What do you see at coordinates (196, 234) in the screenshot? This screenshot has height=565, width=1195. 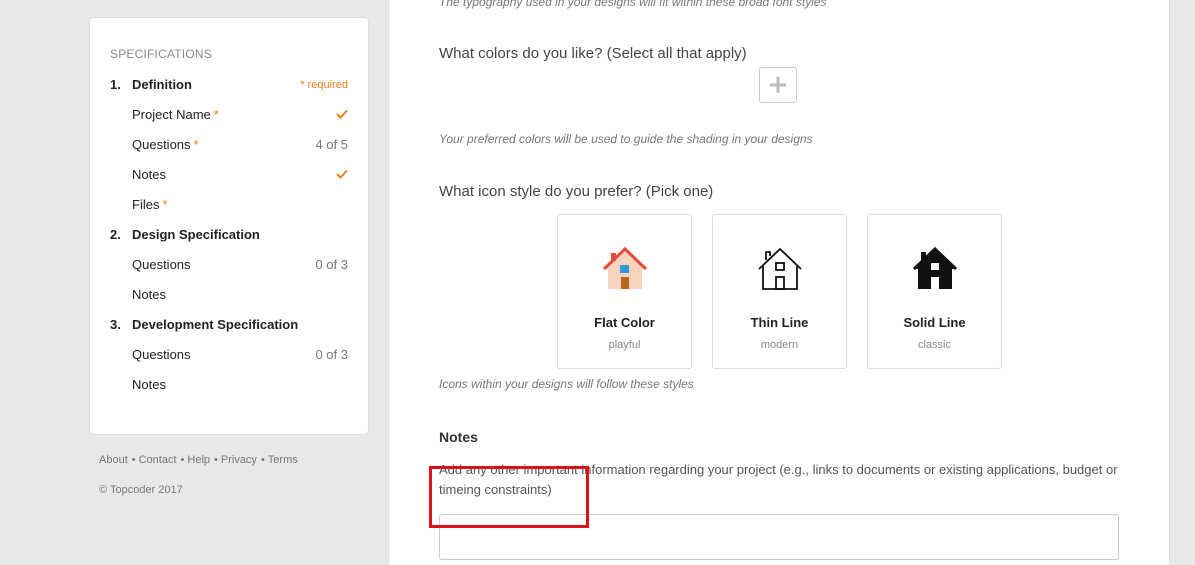 I see `section-title: Design Specification` at bounding box center [196, 234].